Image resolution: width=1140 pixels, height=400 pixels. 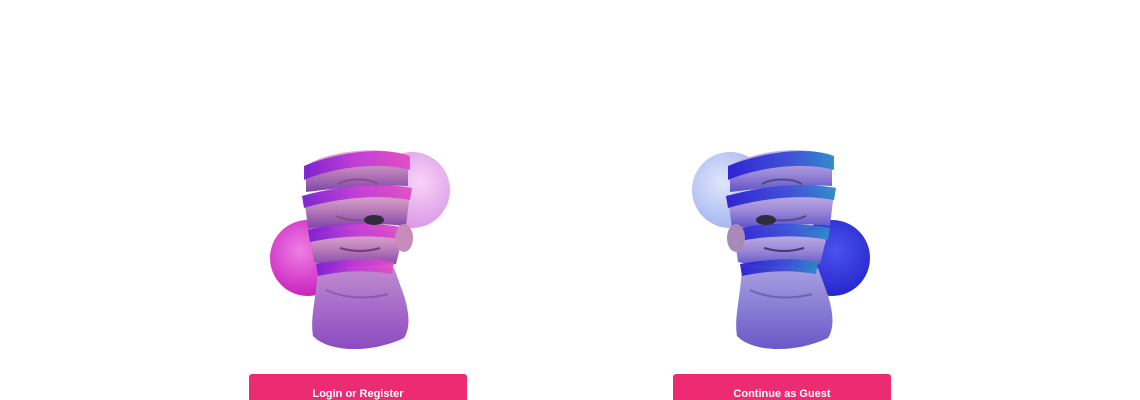 I want to click on continue-as-guest-button: Continue as Guest, so click(x=782, y=387).